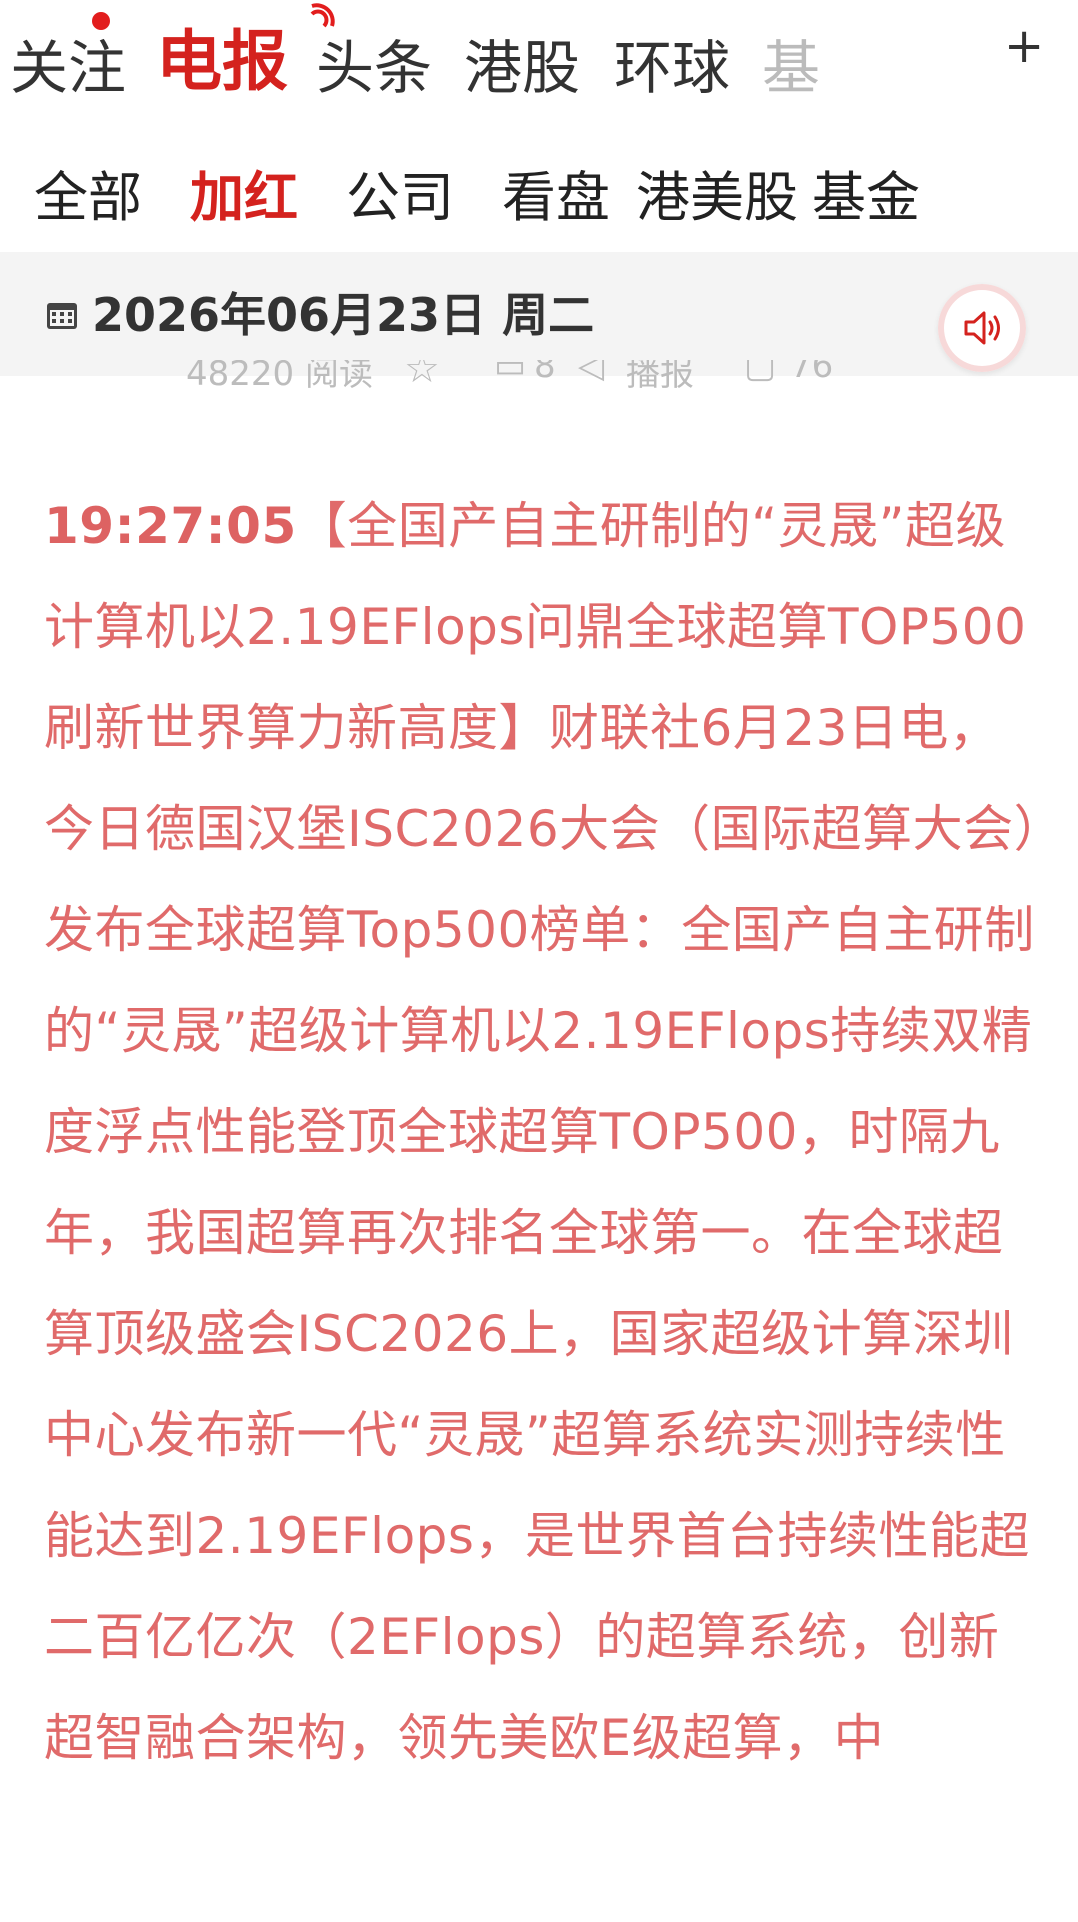 The height and width of the screenshot is (1922, 1078). Describe the element at coordinates (1024, 46) in the screenshot. I see `add-tab-icon: +` at that location.